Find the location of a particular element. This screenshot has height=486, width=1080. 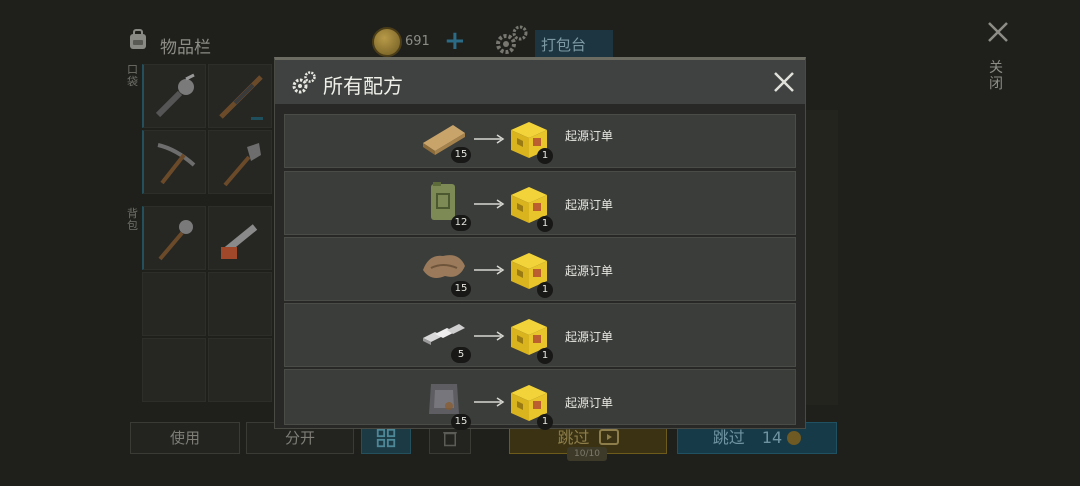

mace-icon is located at coordinates (175, 240).